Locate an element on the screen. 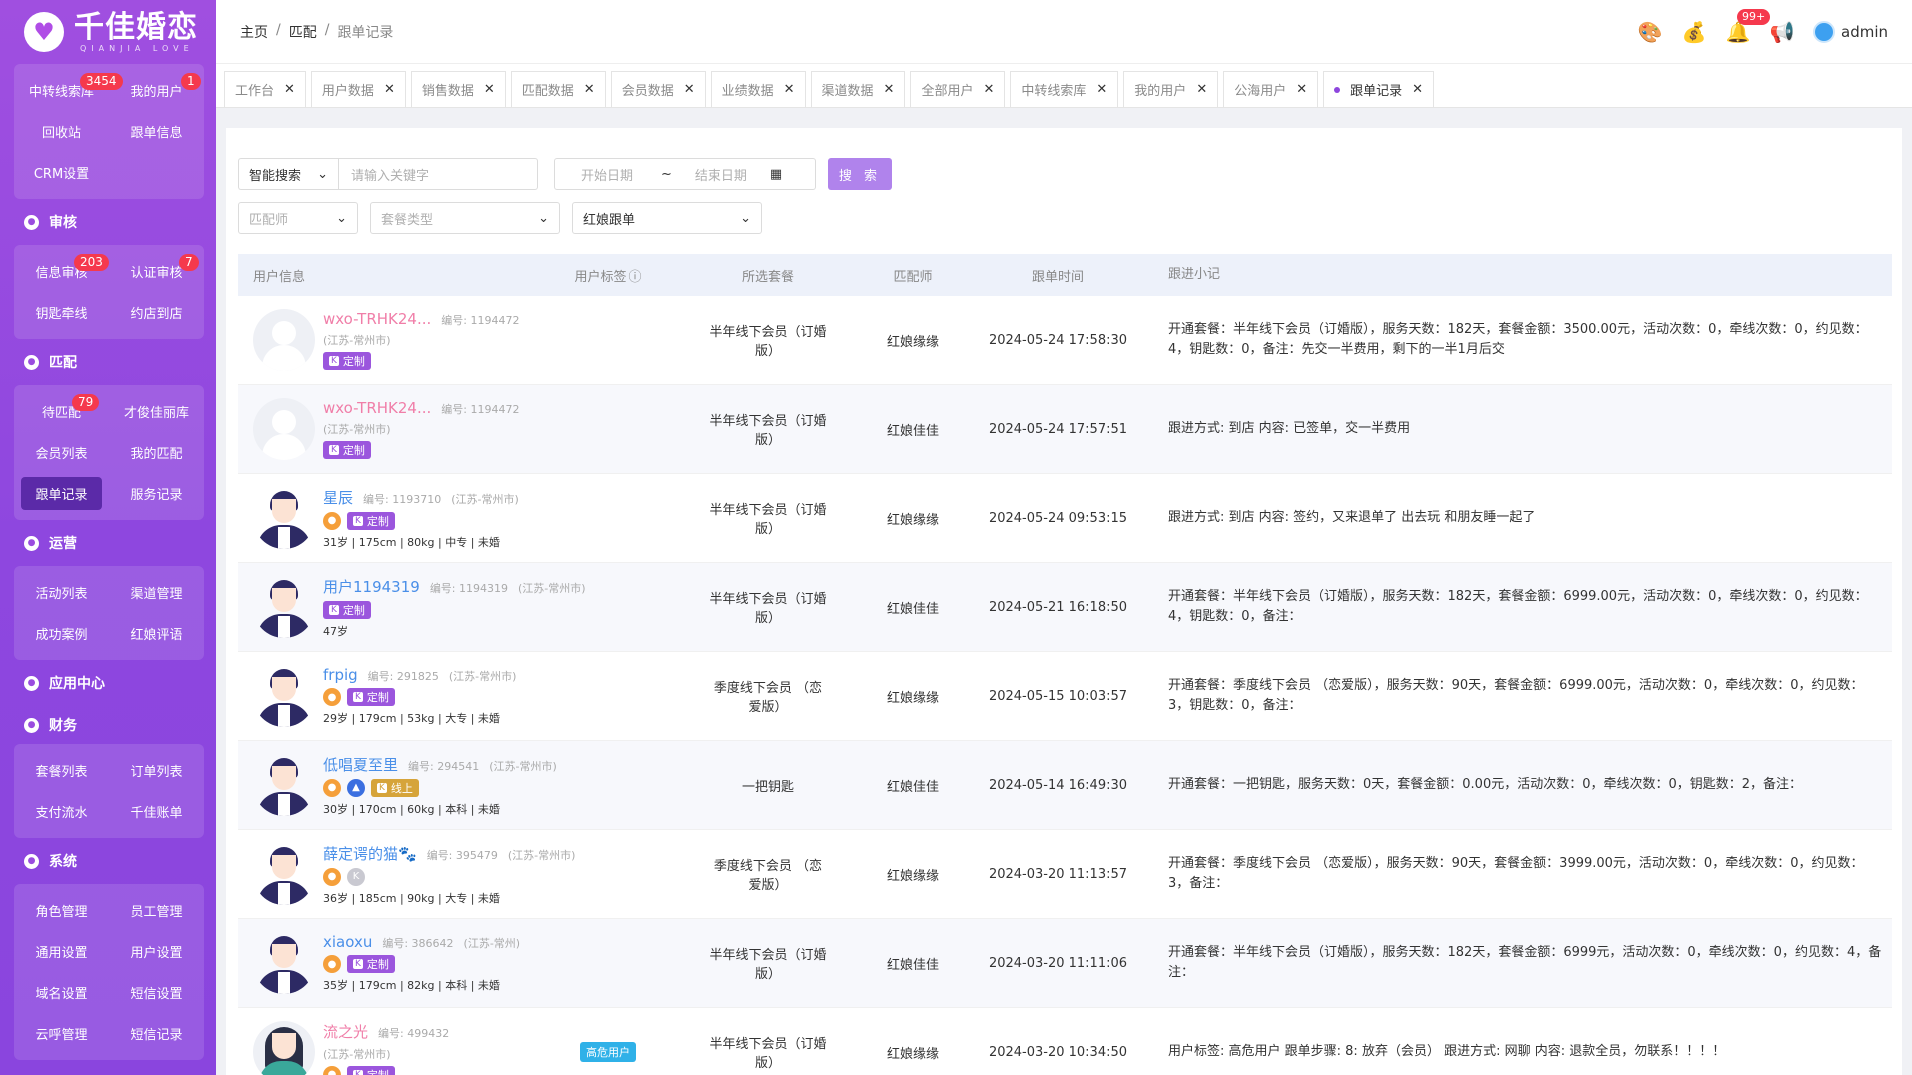 Image resolution: width=1912 pixels, height=1075 pixels. sidebar-item-roles: 角色管理 is located at coordinates (61, 910).